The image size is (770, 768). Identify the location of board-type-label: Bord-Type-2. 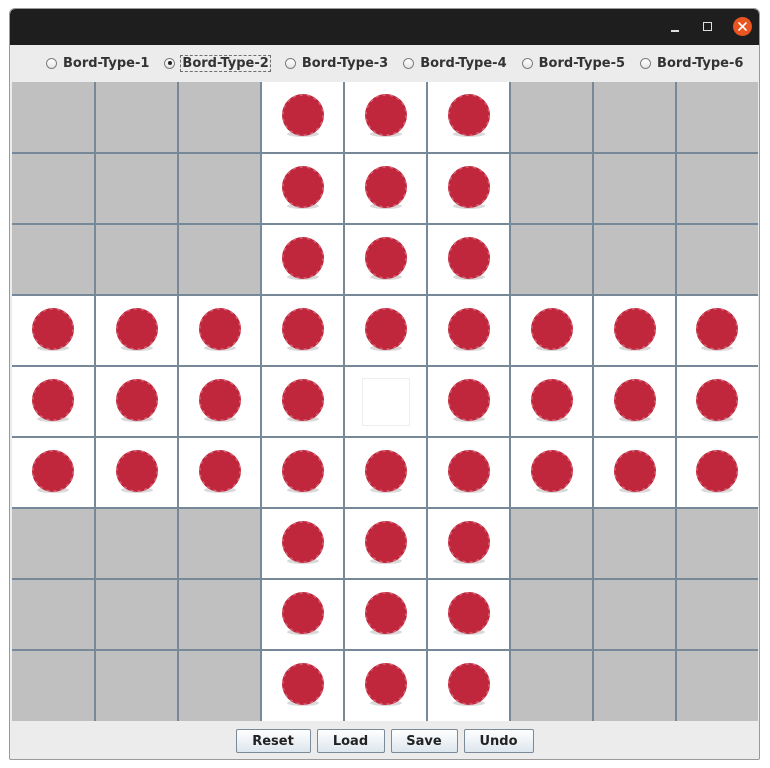
(225, 63).